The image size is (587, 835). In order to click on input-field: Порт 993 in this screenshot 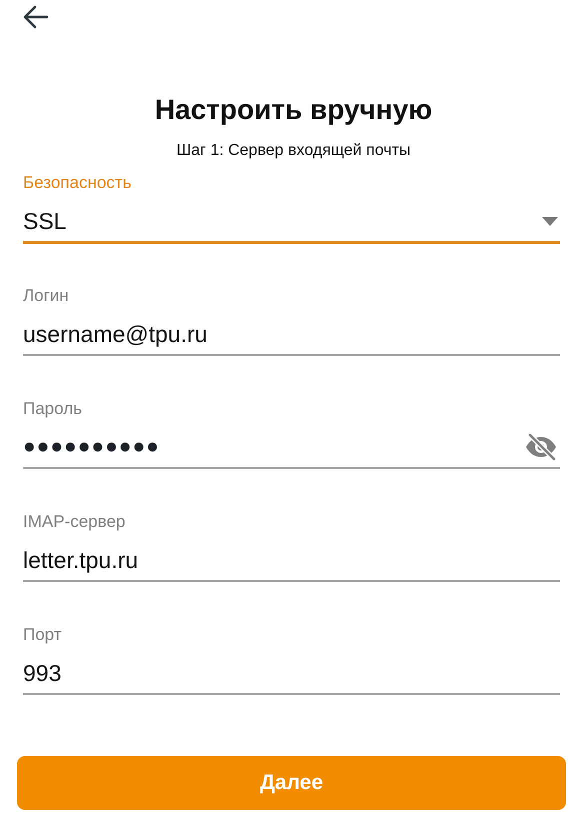, I will do `click(291, 679)`.